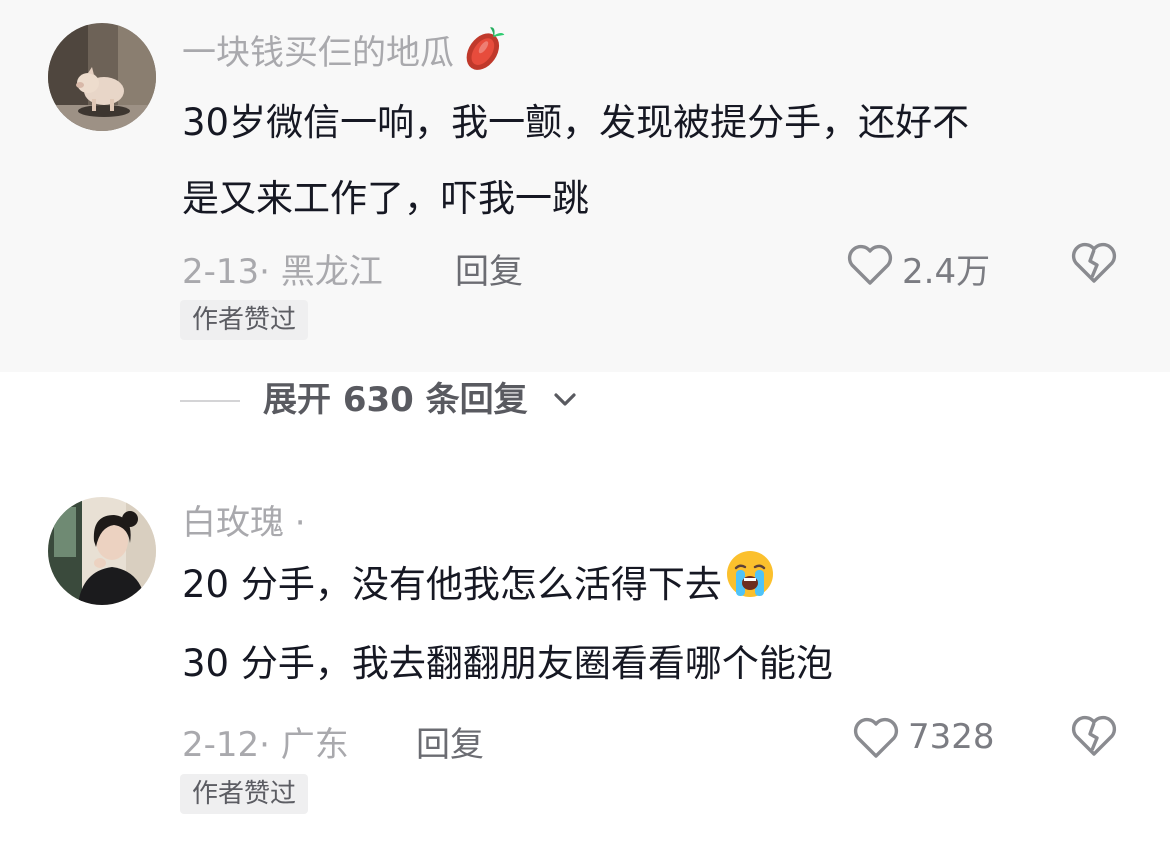  What do you see at coordinates (657, 739) in the screenshot?
I see `comment-meta: 2-12· 广东 回复 7328` at bounding box center [657, 739].